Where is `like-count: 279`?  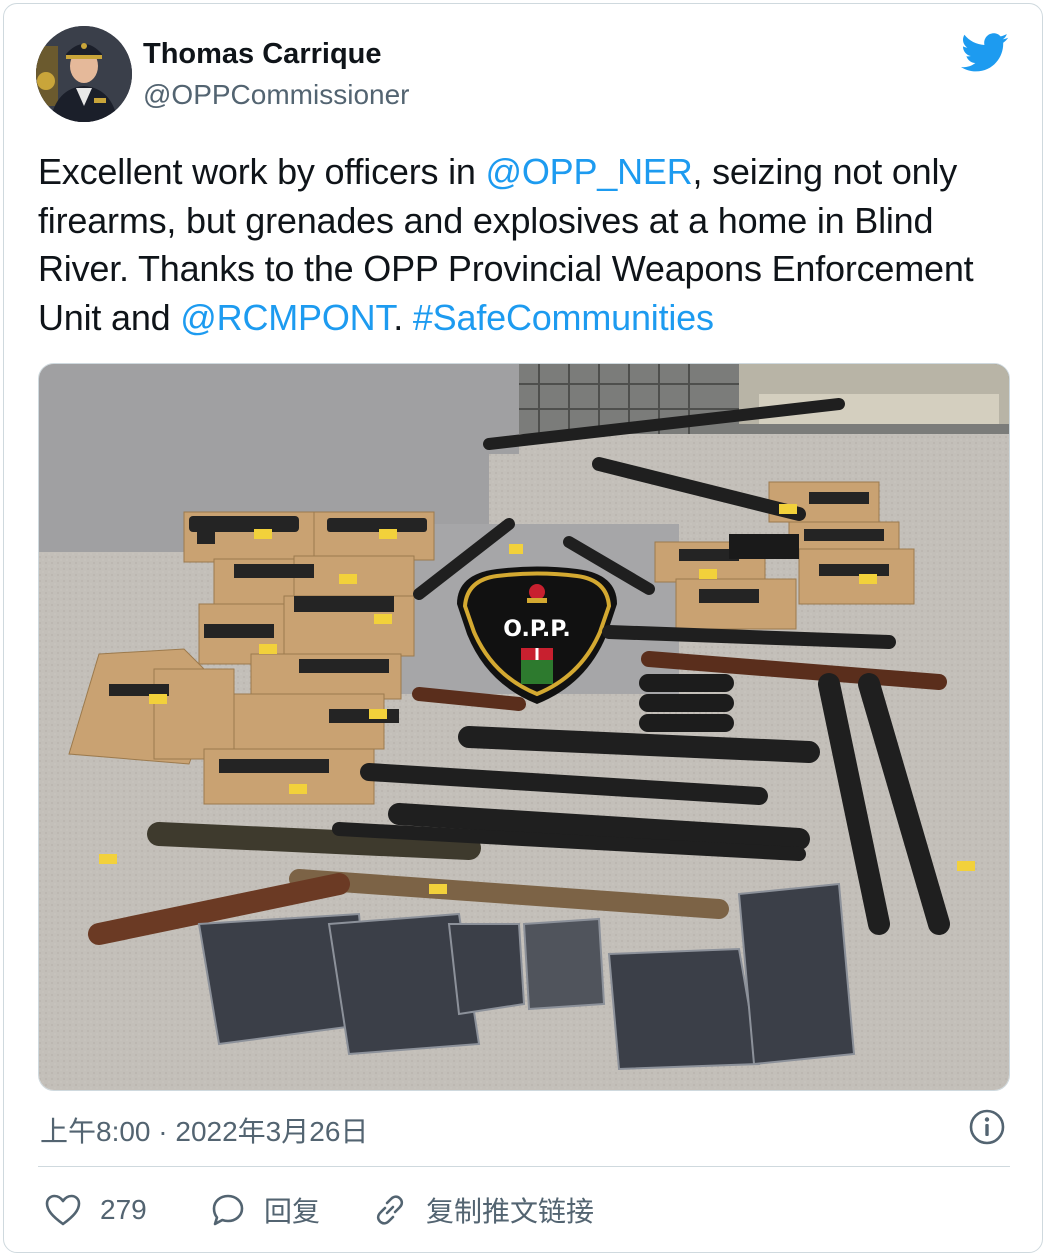 like-count: 279 is located at coordinates (123, 1209).